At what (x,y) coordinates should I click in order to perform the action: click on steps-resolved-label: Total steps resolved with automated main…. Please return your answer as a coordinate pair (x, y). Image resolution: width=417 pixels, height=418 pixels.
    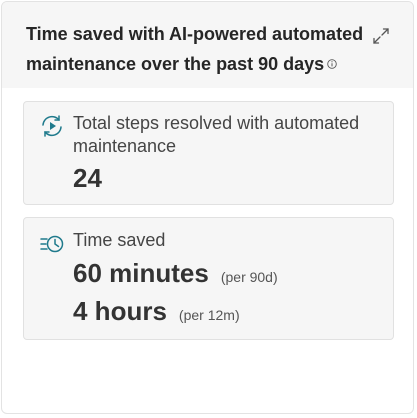
    Looking at the image, I should click on (216, 134).